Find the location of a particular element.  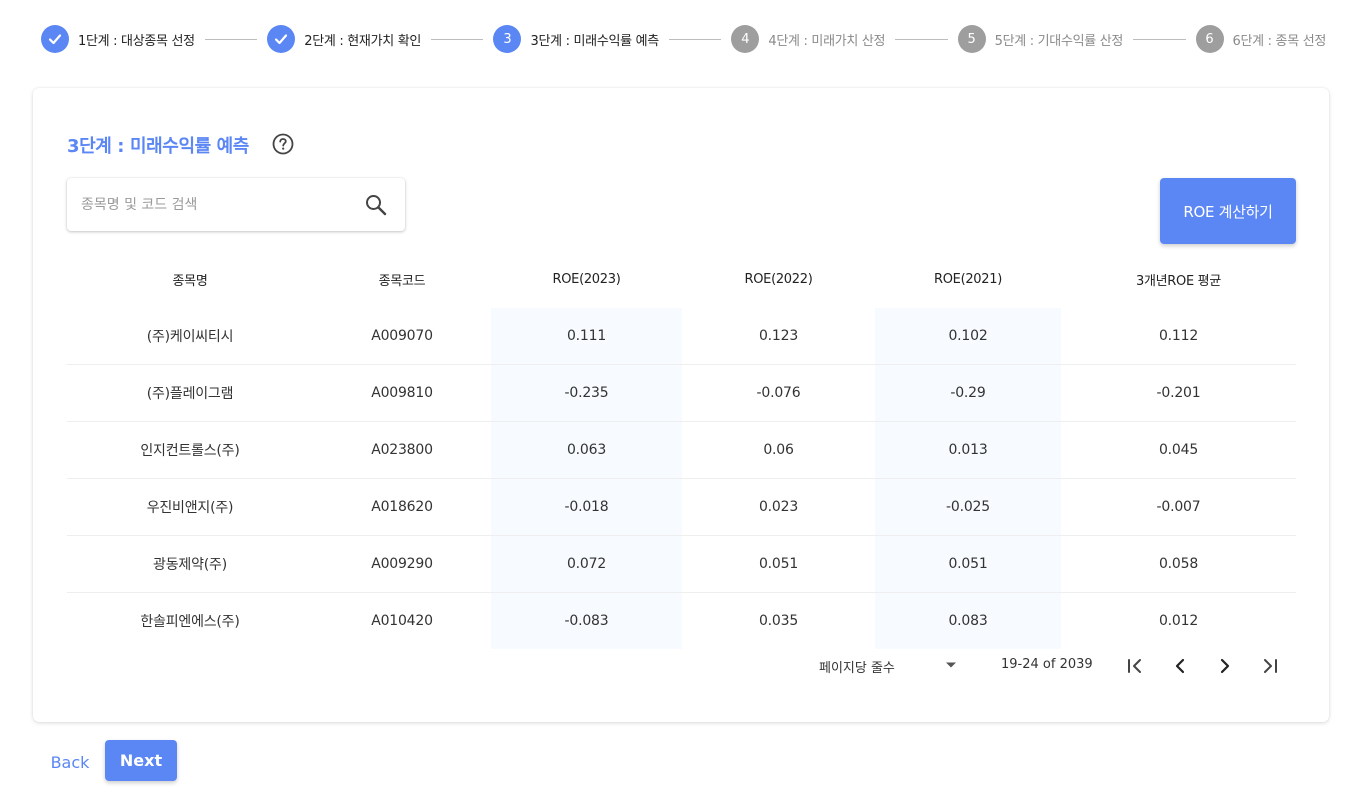

step-5: 5 5단계 : 기대수익률 산정 is located at coordinates (1040, 39).